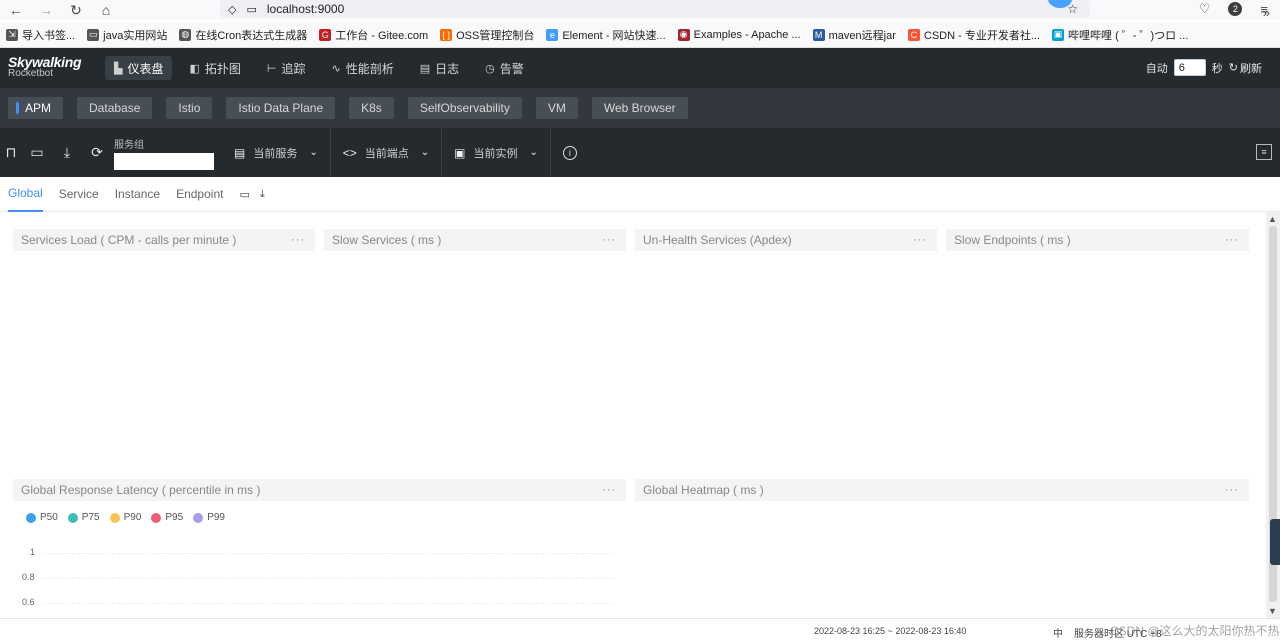  I want to click on y-tick-label: 1, so click(33, 552).